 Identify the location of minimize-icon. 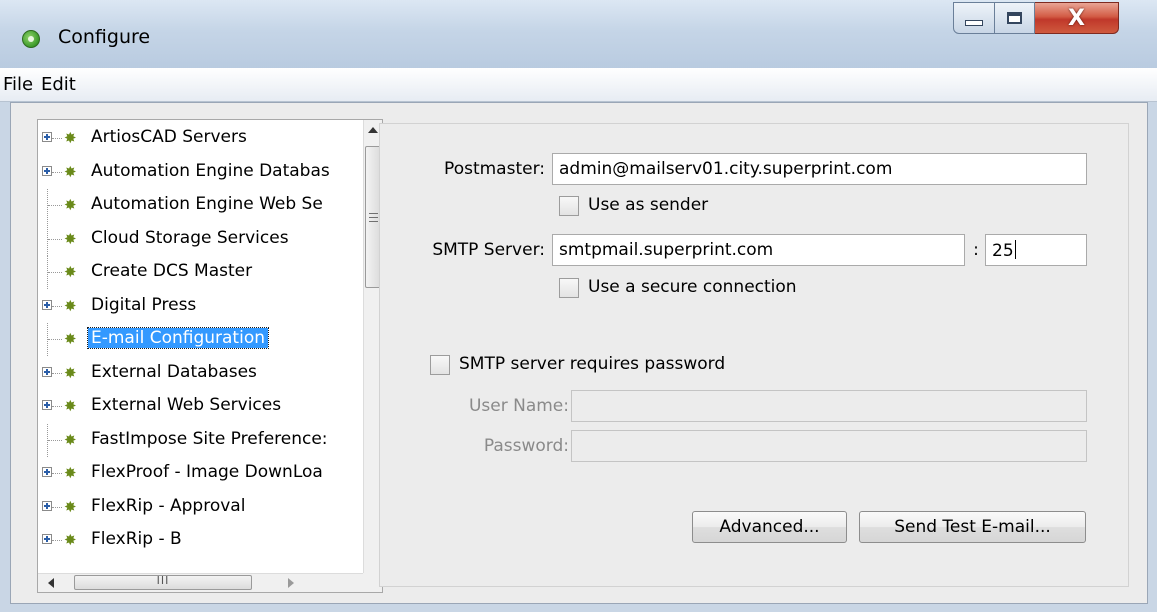
(974, 23).